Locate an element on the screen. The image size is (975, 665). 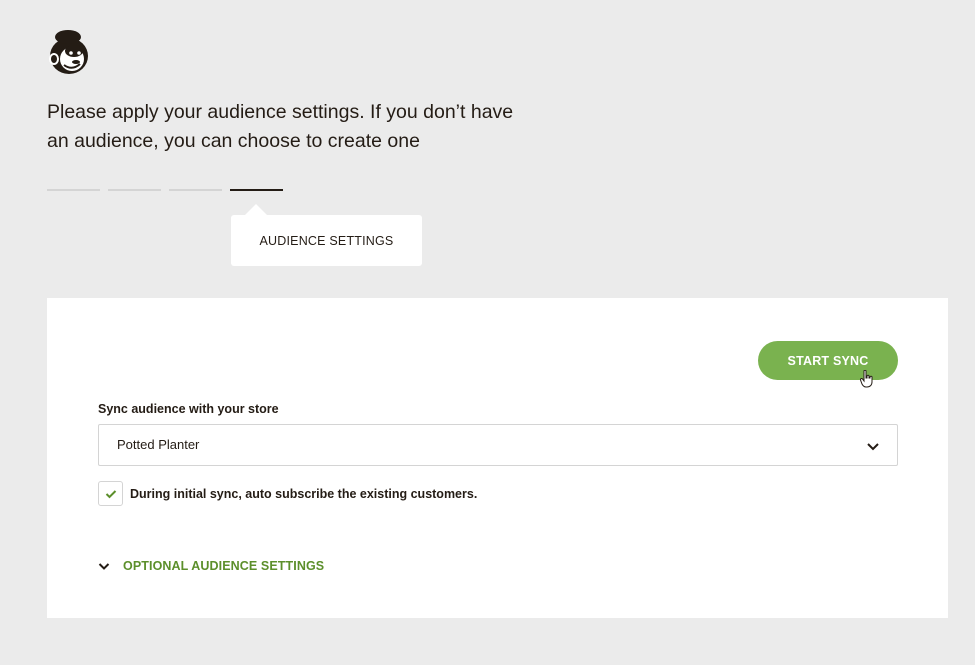
step-tooltip-label: AUDIENCE SETTINGS is located at coordinates (326, 240).